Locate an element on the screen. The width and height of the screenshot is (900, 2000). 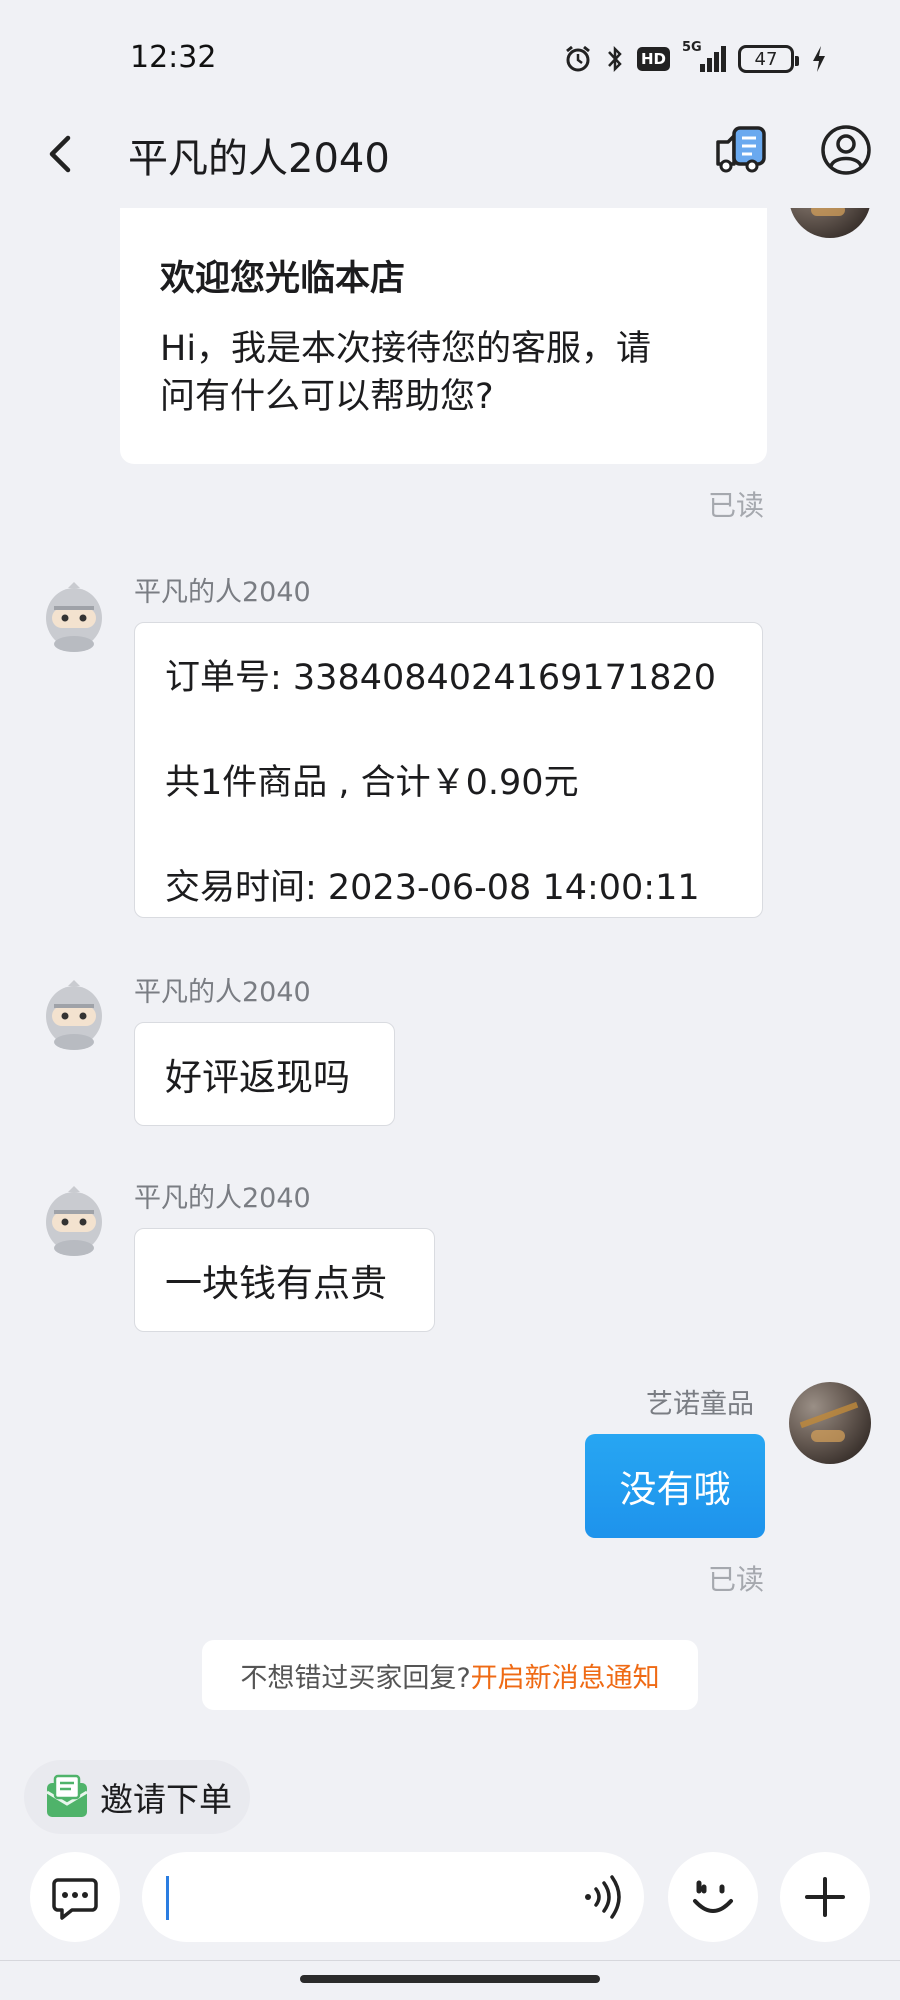
buyer-message-2-text: 一块钱有点贵 is located at coordinates (276, 1283).